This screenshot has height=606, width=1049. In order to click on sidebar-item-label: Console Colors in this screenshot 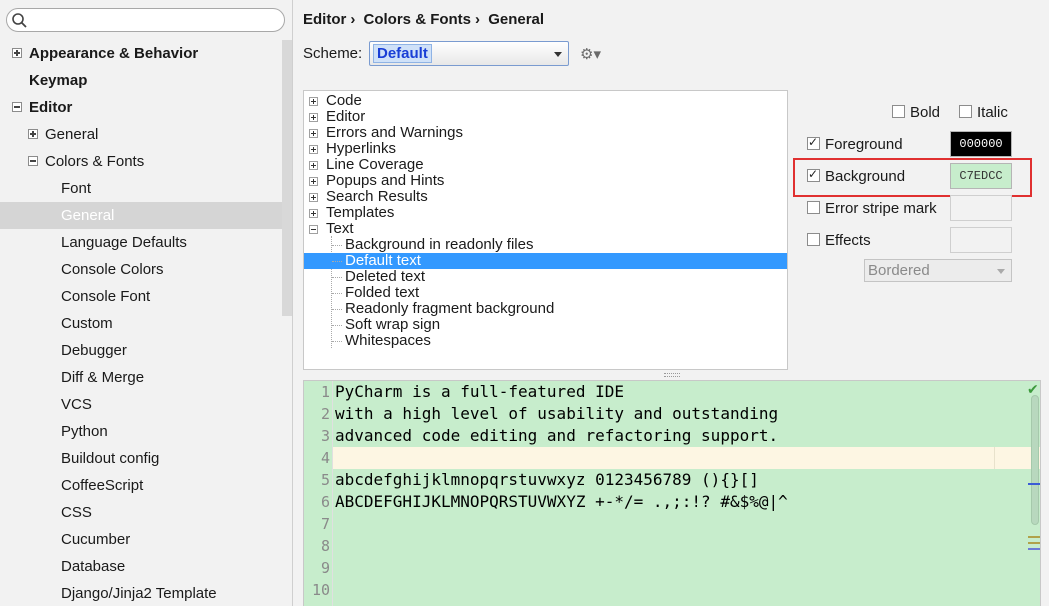, I will do `click(112, 269)`.